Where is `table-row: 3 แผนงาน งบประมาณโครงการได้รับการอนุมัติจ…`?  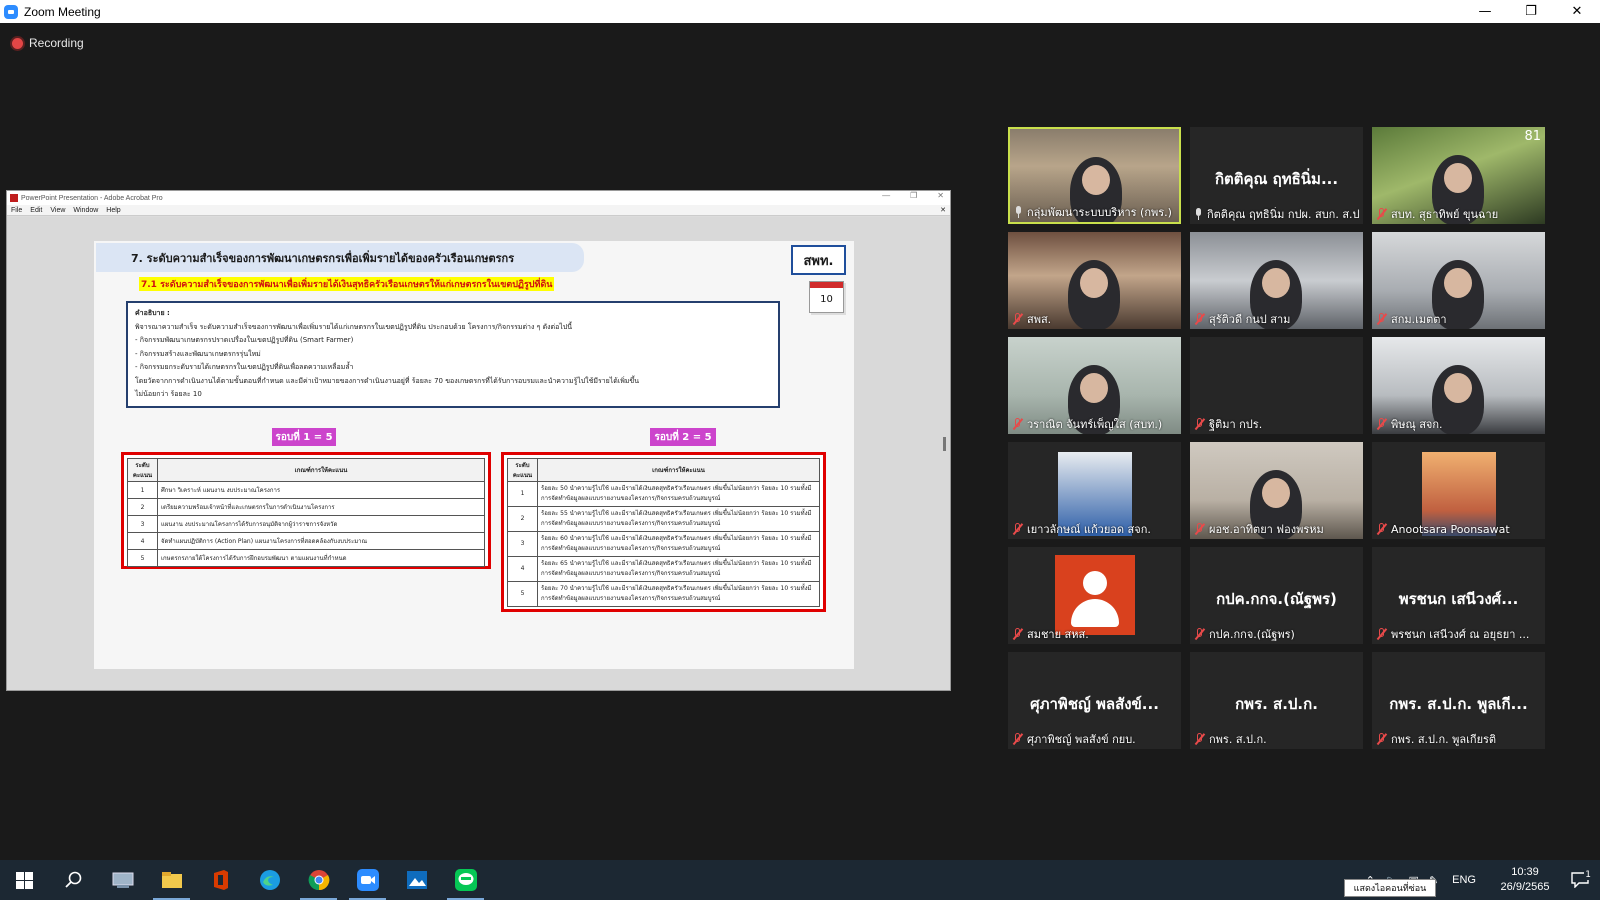 table-row: 3 แผนงาน งบประมาณโครงการได้รับการอนุมัติจ… is located at coordinates (306, 524).